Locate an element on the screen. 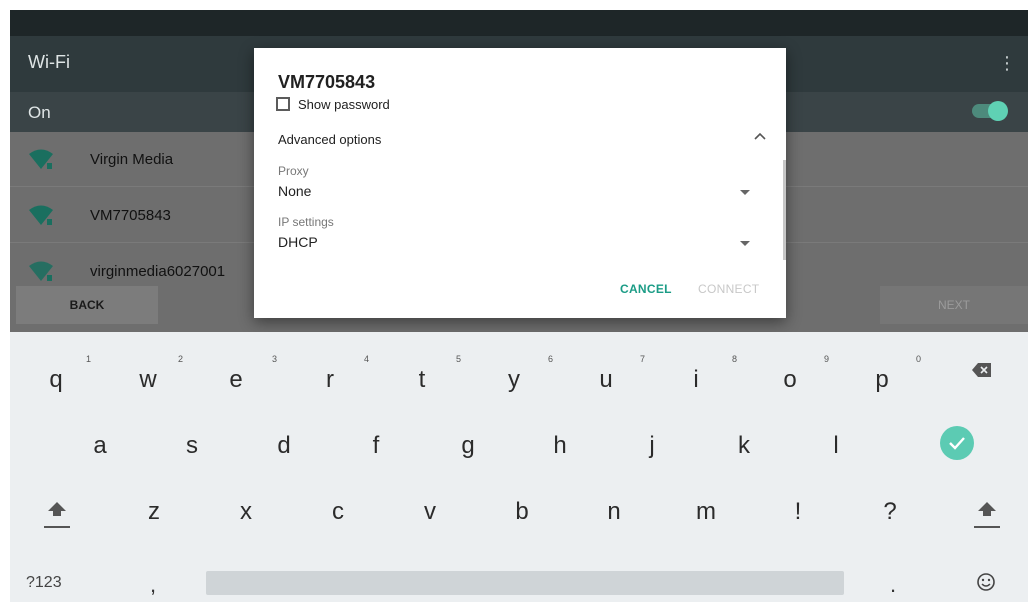 The width and height of the screenshot is (1028, 602). ip-settings-label: IP settings is located at coordinates (306, 222).